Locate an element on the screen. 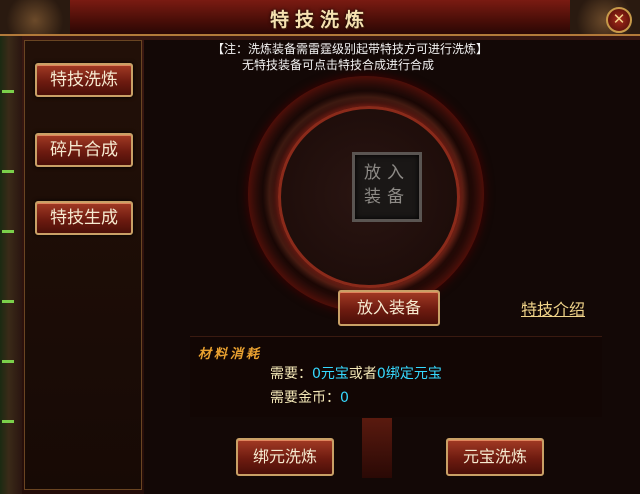 The width and height of the screenshot is (640, 494). put-equipment-button: 放入装备 is located at coordinates (389, 308).